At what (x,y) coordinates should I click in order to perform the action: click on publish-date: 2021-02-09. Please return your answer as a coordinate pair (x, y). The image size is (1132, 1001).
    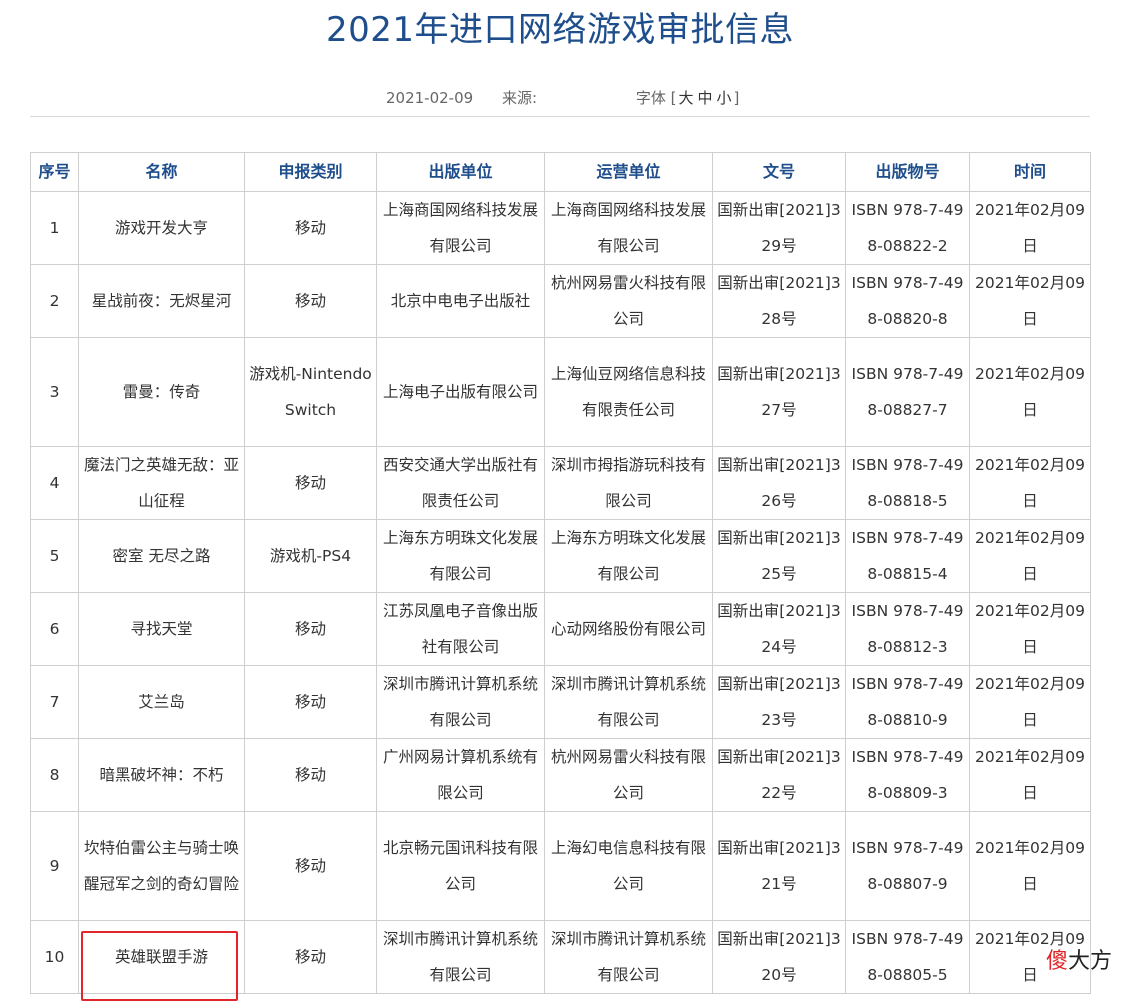
    Looking at the image, I should click on (430, 98).